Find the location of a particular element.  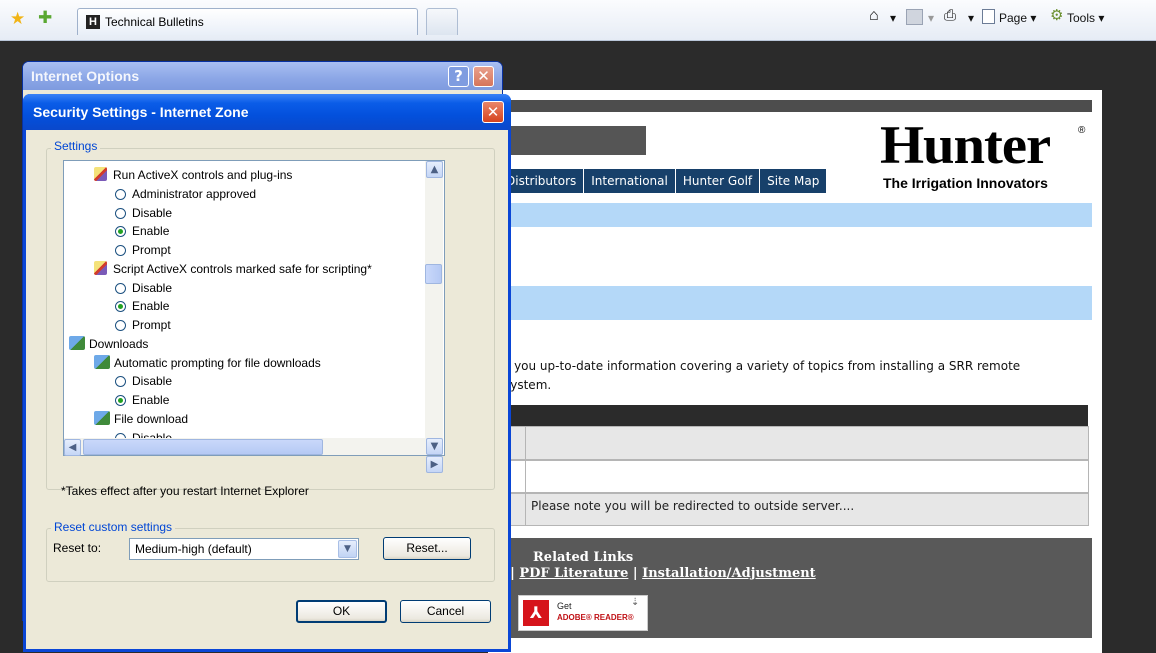

link-pdf-literature: PDF Literature is located at coordinates (573, 573).